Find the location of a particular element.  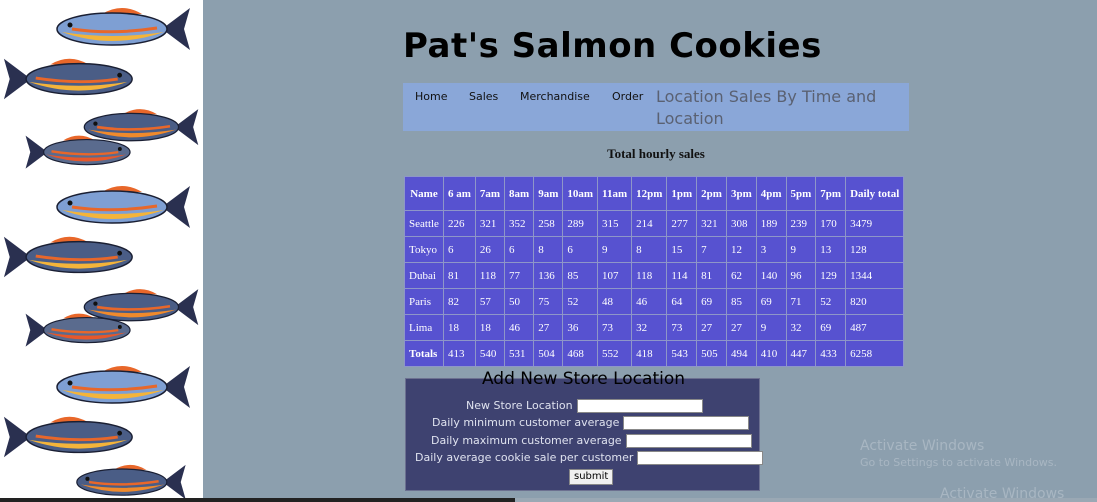

column-header: 4pm is located at coordinates (771, 193).